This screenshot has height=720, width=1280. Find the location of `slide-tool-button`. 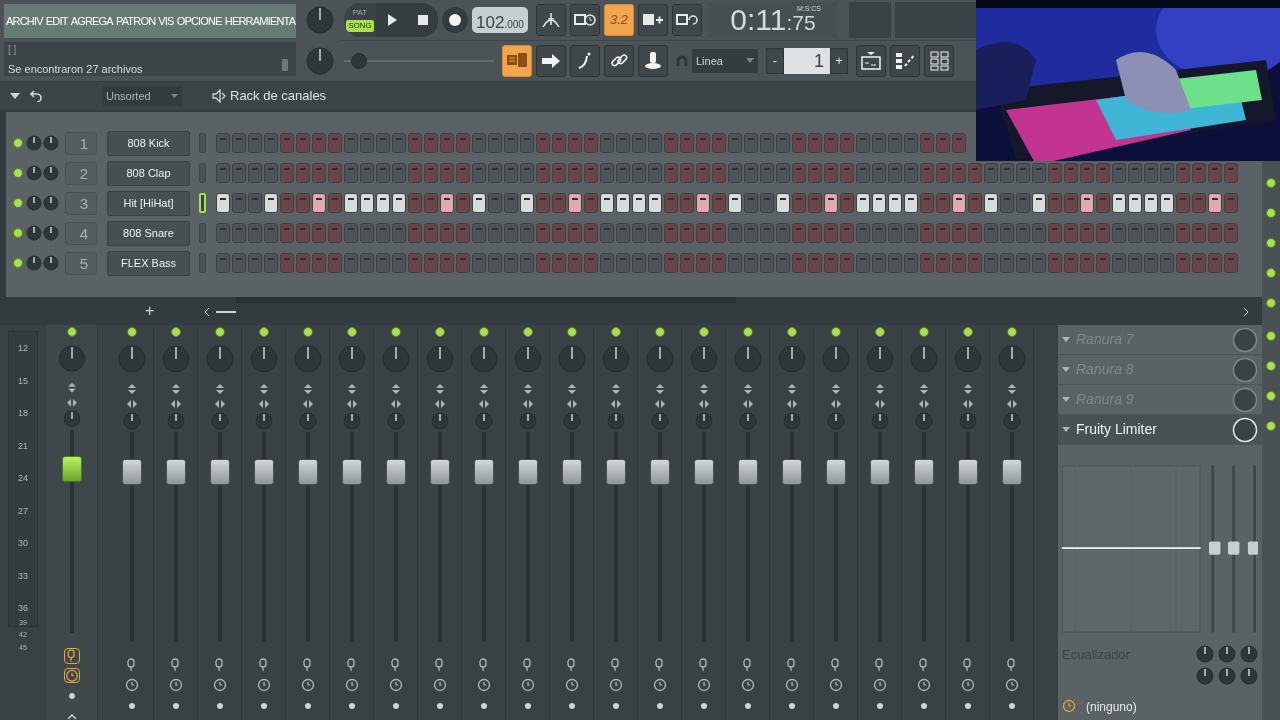

slide-tool-button is located at coordinates (585, 60).